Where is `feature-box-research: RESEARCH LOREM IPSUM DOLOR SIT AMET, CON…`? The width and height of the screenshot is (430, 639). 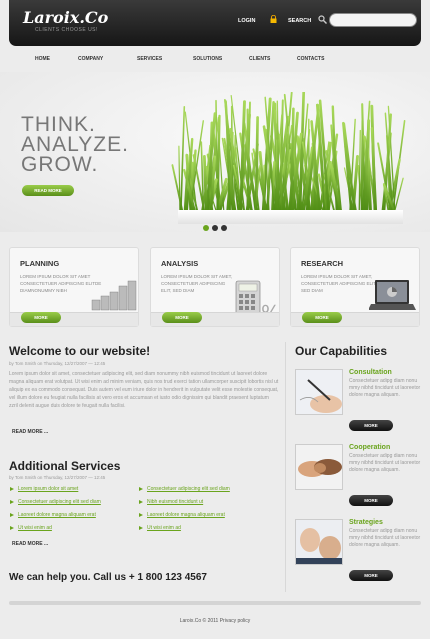 feature-box-research: RESEARCH LOREM IPSUM DOLOR SIT AMET, CON… is located at coordinates (355, 287).